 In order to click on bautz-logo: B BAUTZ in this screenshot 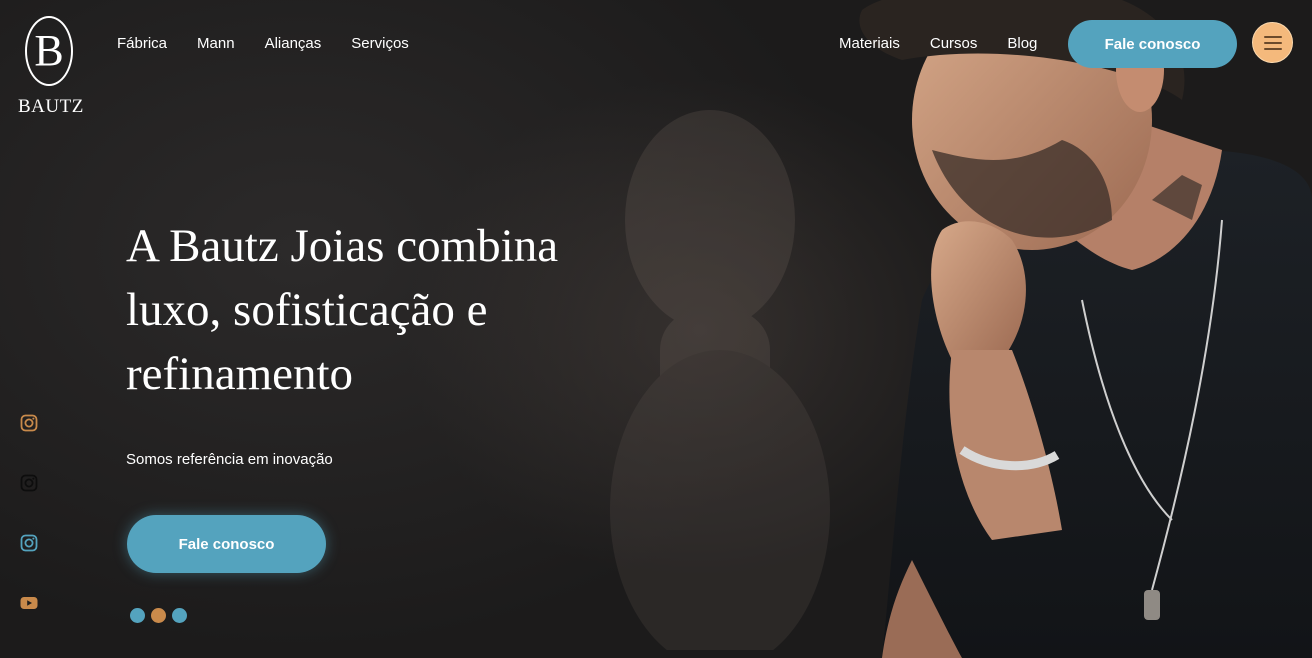, I will do `click(51, 69)`.